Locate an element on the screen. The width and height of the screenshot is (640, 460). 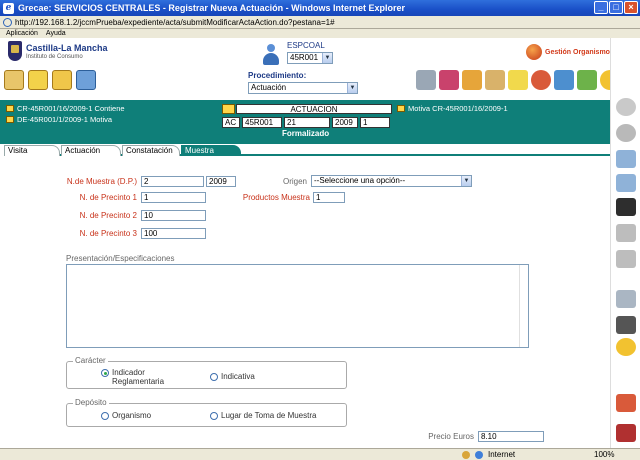
precio-label: Precio Euros is located at coordinates (451, 436).